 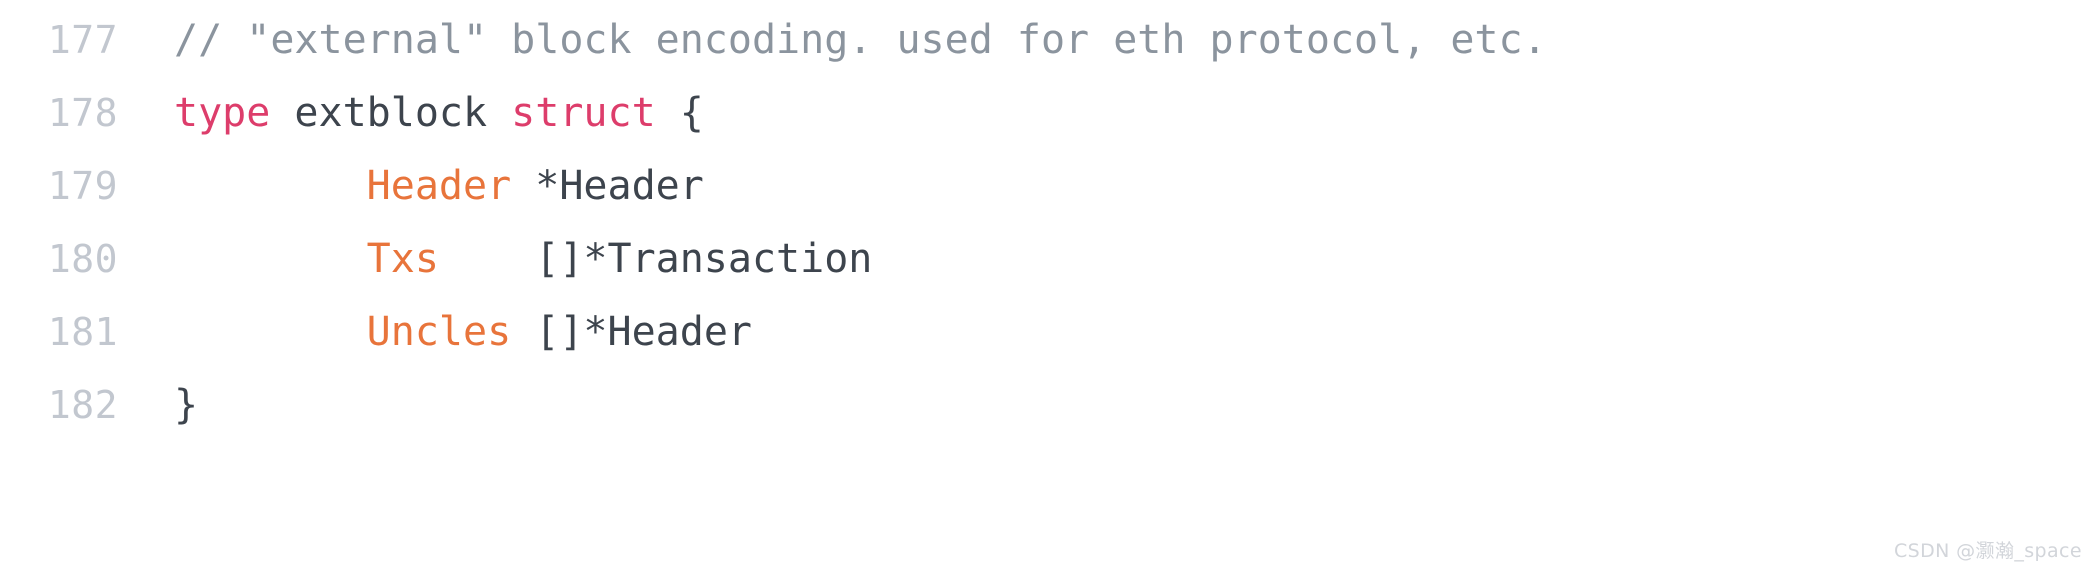 What do you see at coordinates (679, 113) in the screenshot?
I see `token-brace-open: {` at bounding box center [679, 113].